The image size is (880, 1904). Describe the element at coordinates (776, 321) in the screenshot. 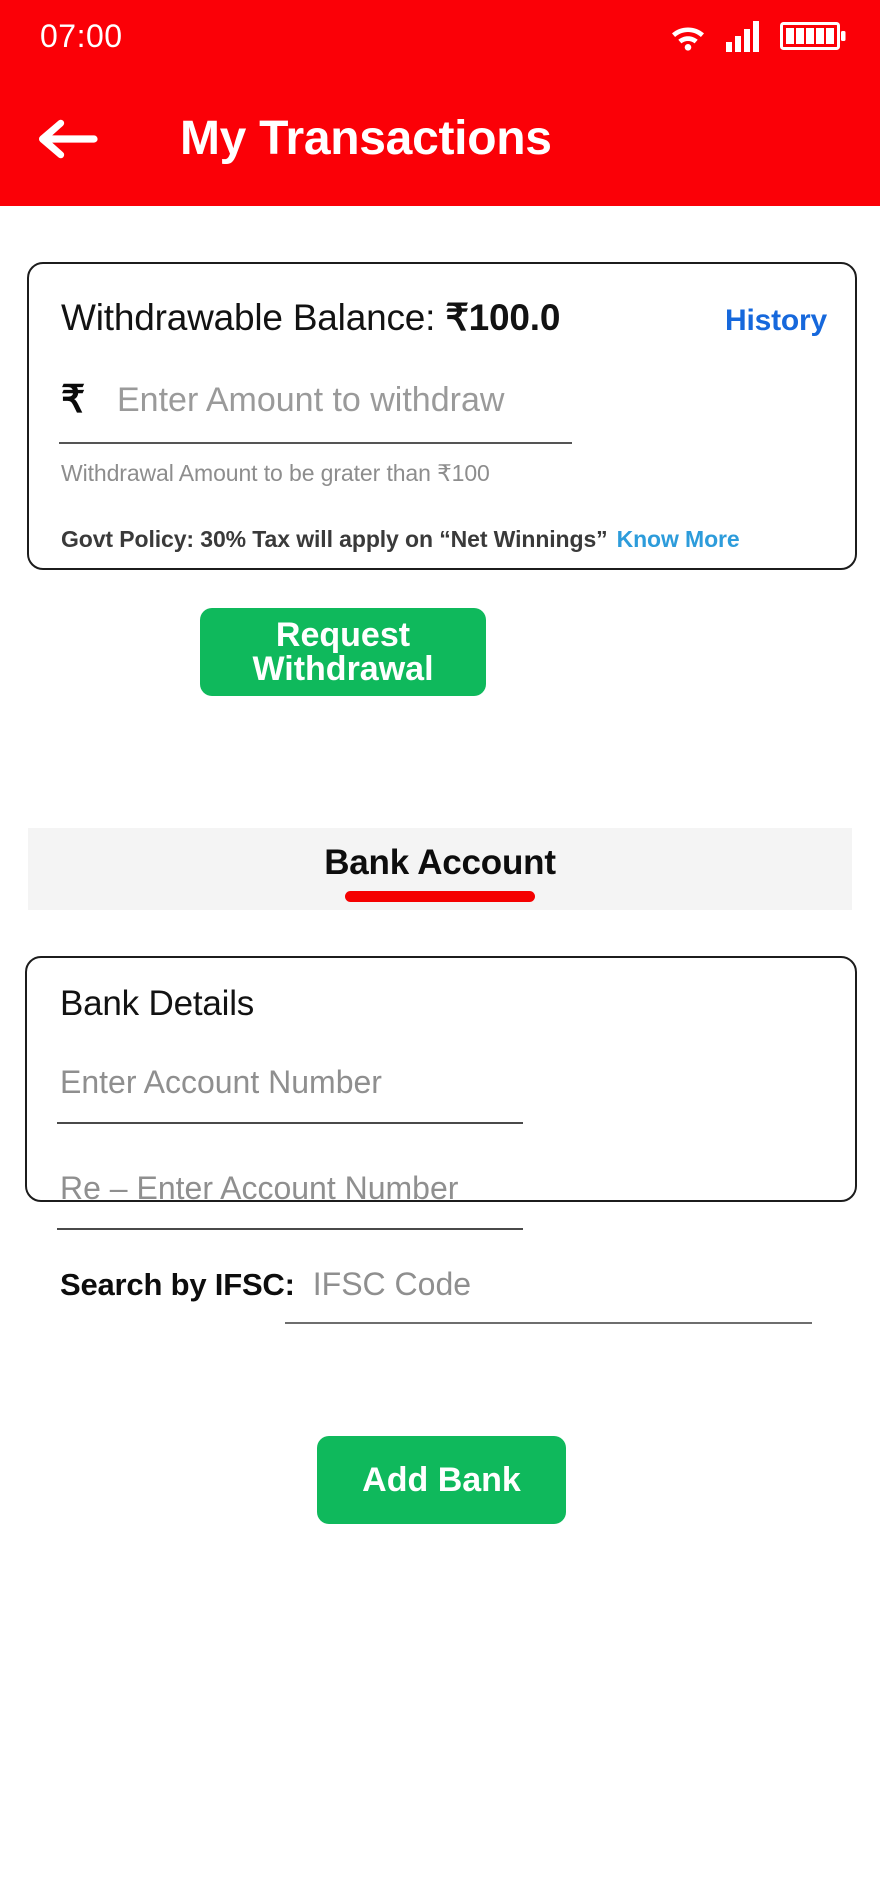

I see `history-link: History` at that location.